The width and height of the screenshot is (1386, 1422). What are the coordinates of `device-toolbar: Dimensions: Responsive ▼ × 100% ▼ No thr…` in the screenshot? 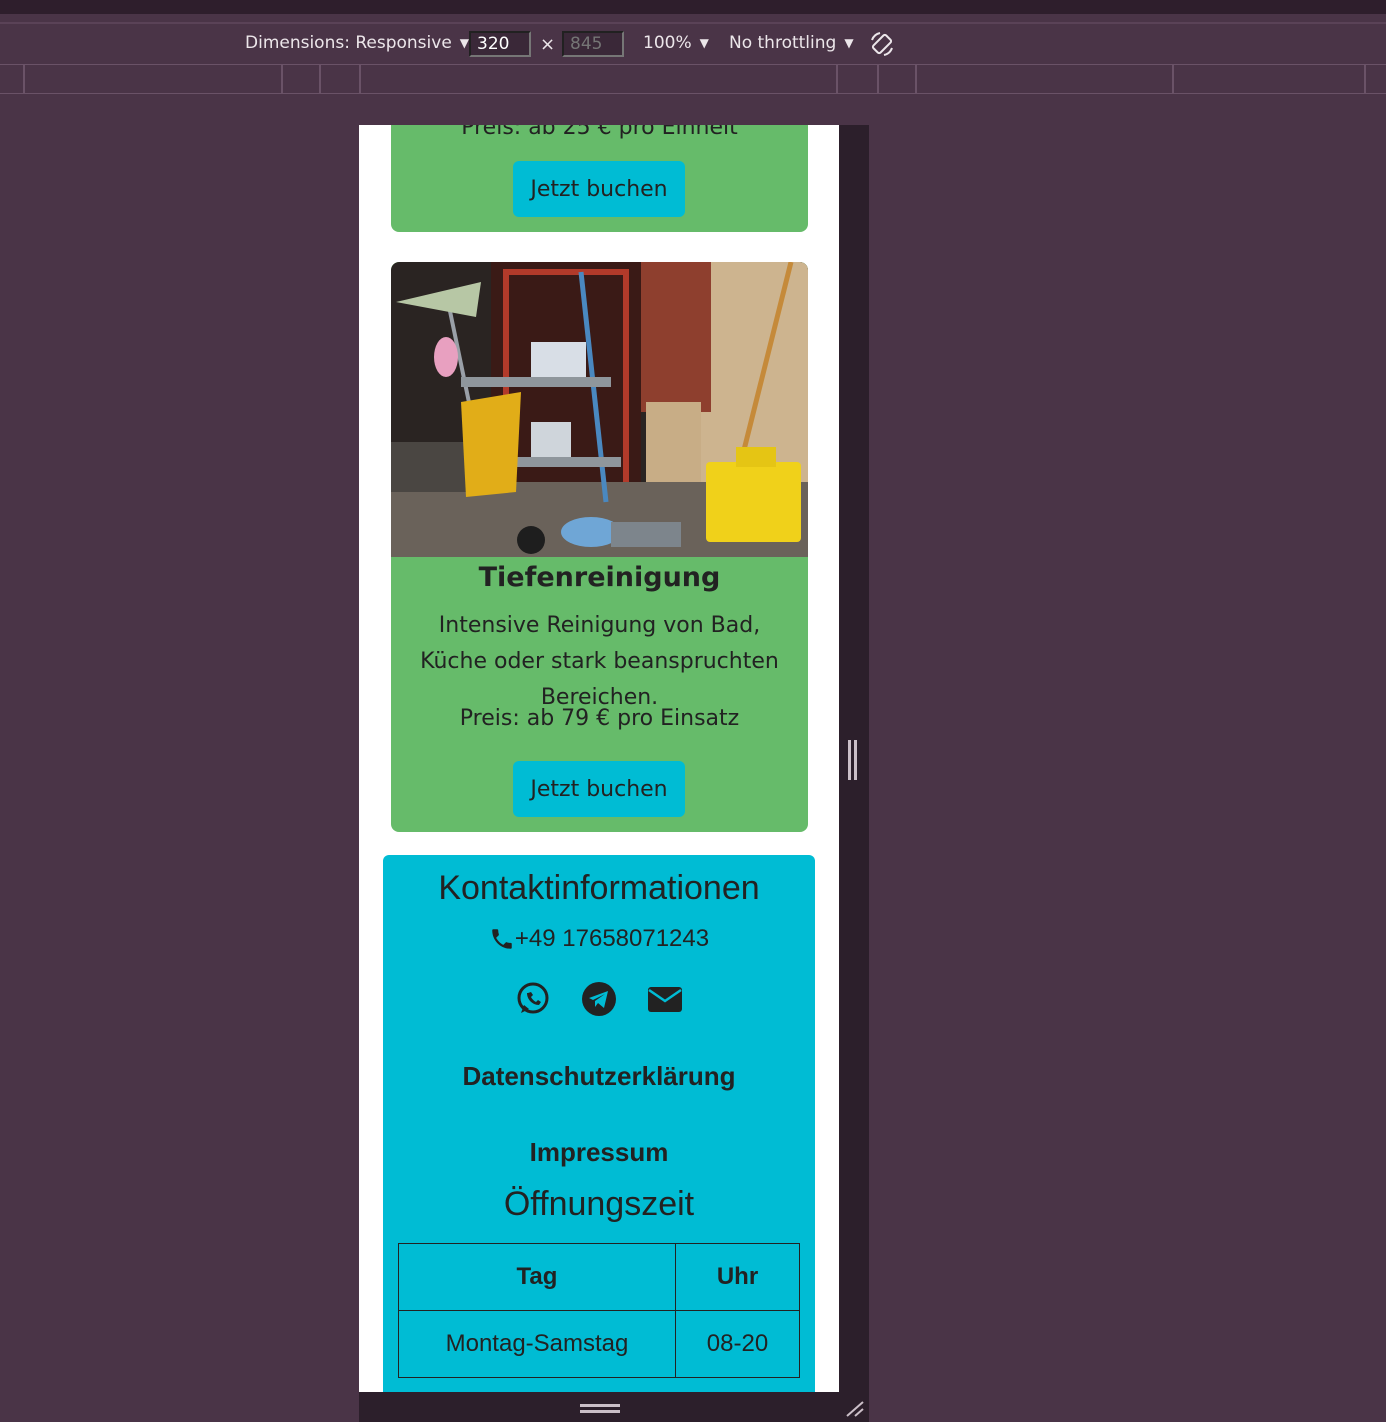 It's located at (693, 44).